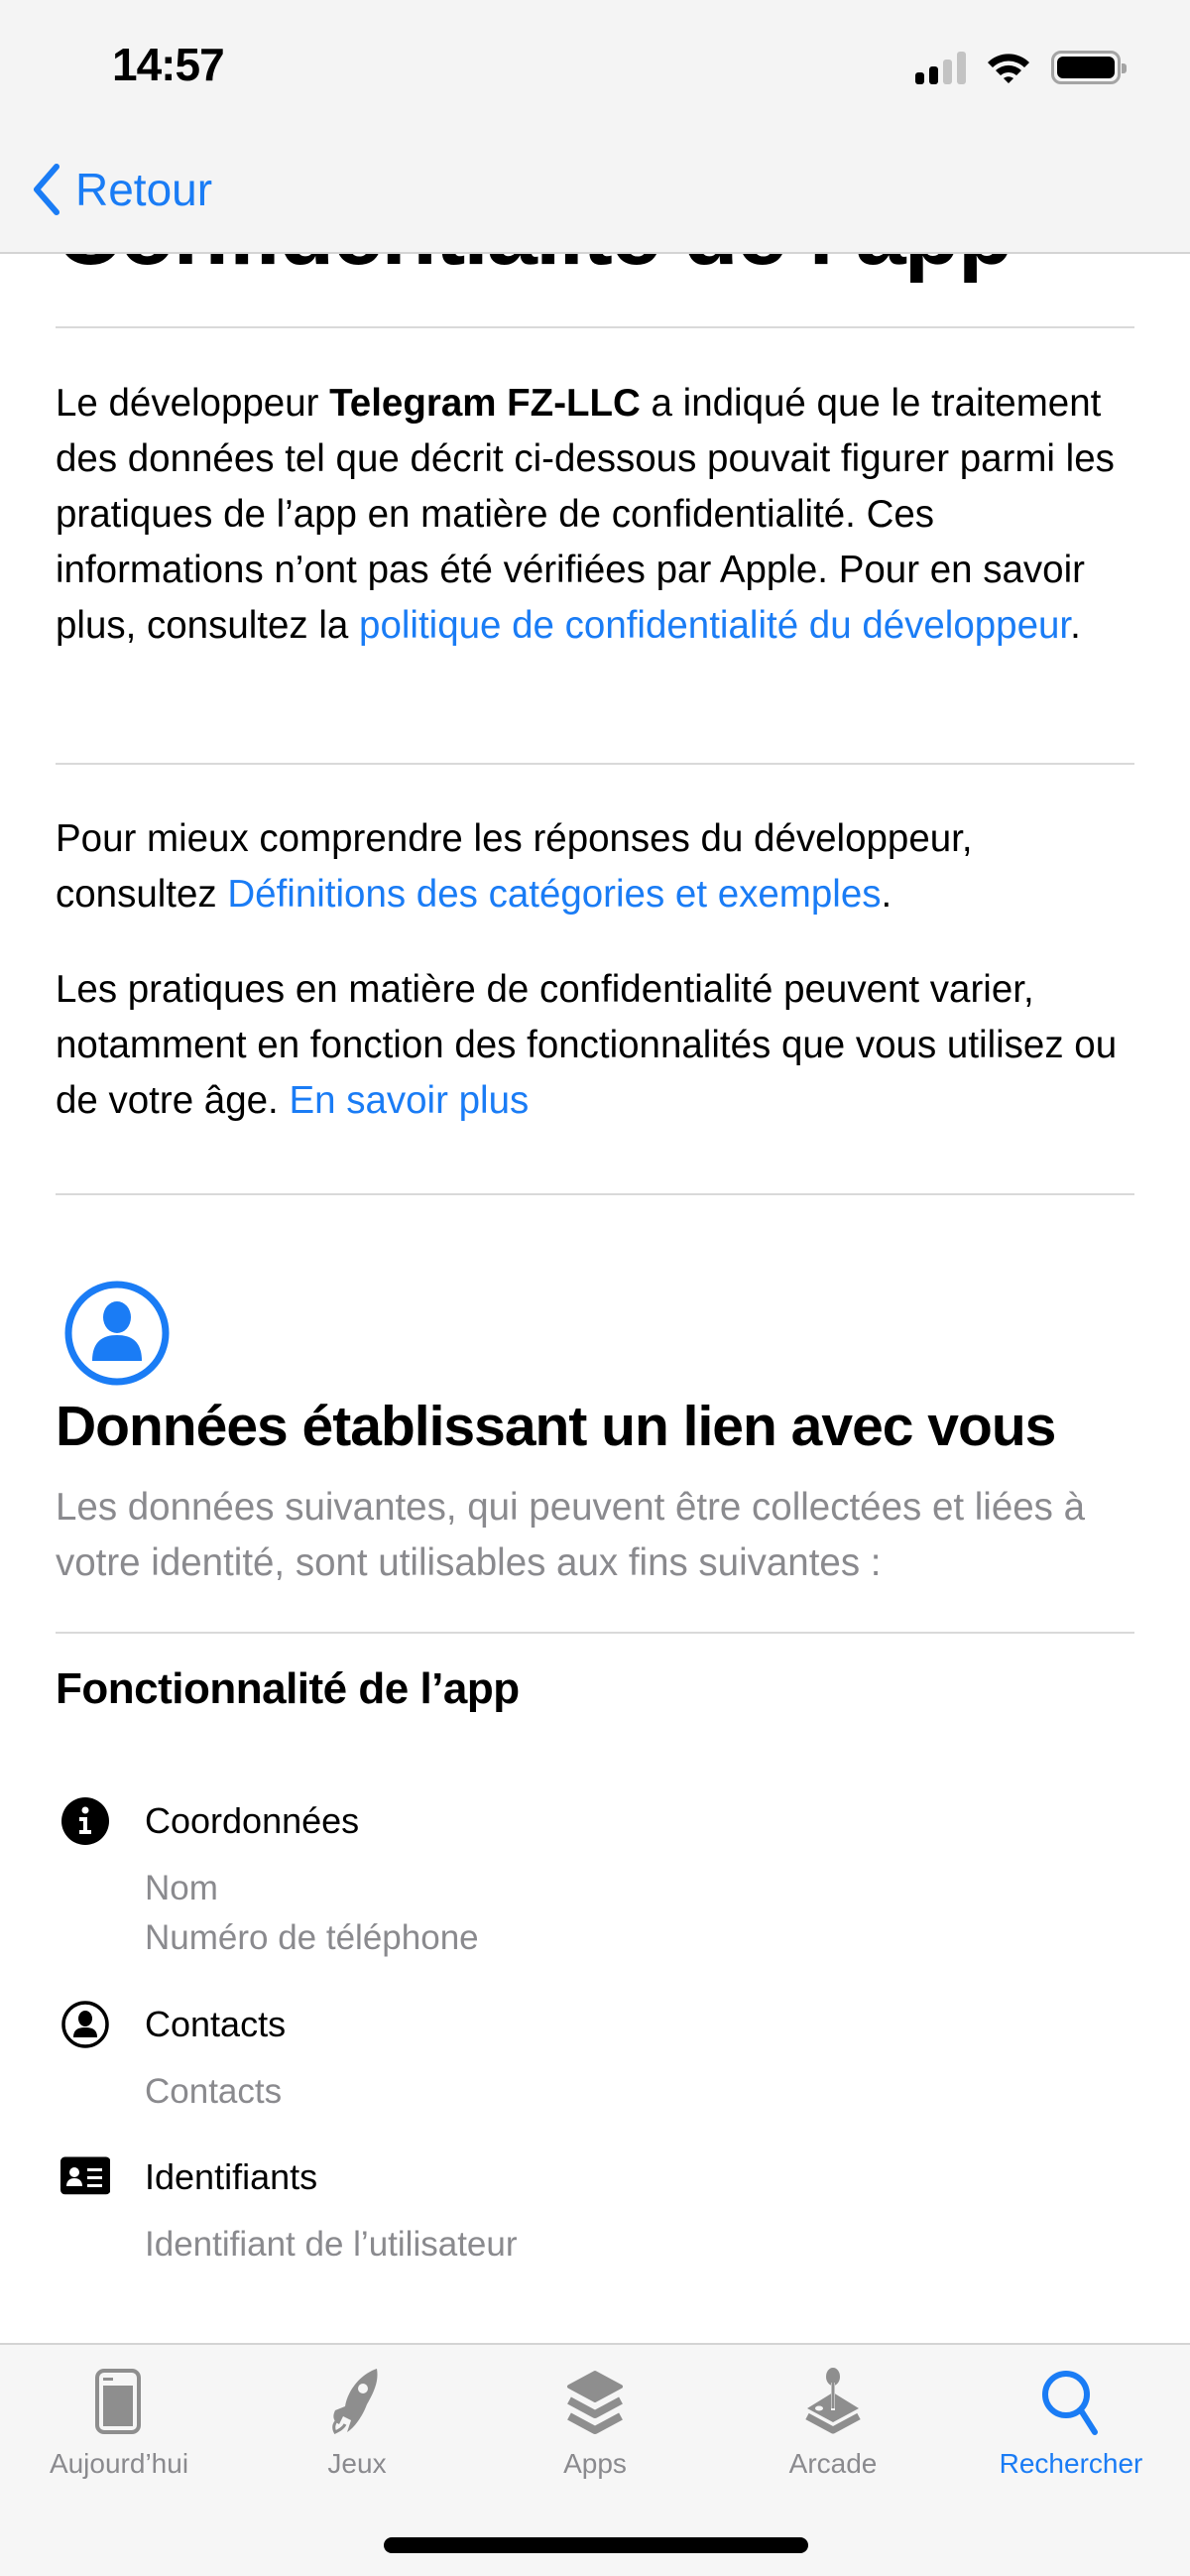  Describe the element at coordinates (85, 2175) in the screenshot. I see `id-card-icon` at that location.